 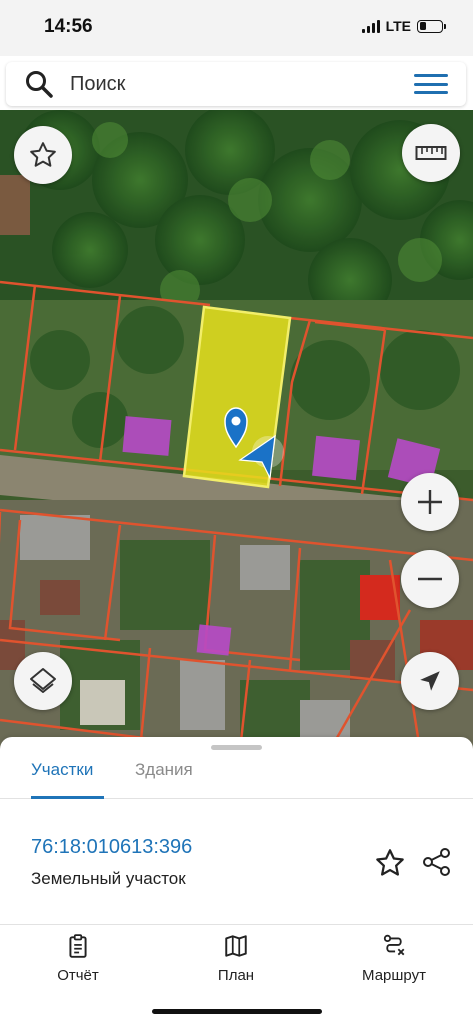 I want to click on ruler-button, so click(x=431, y=153).